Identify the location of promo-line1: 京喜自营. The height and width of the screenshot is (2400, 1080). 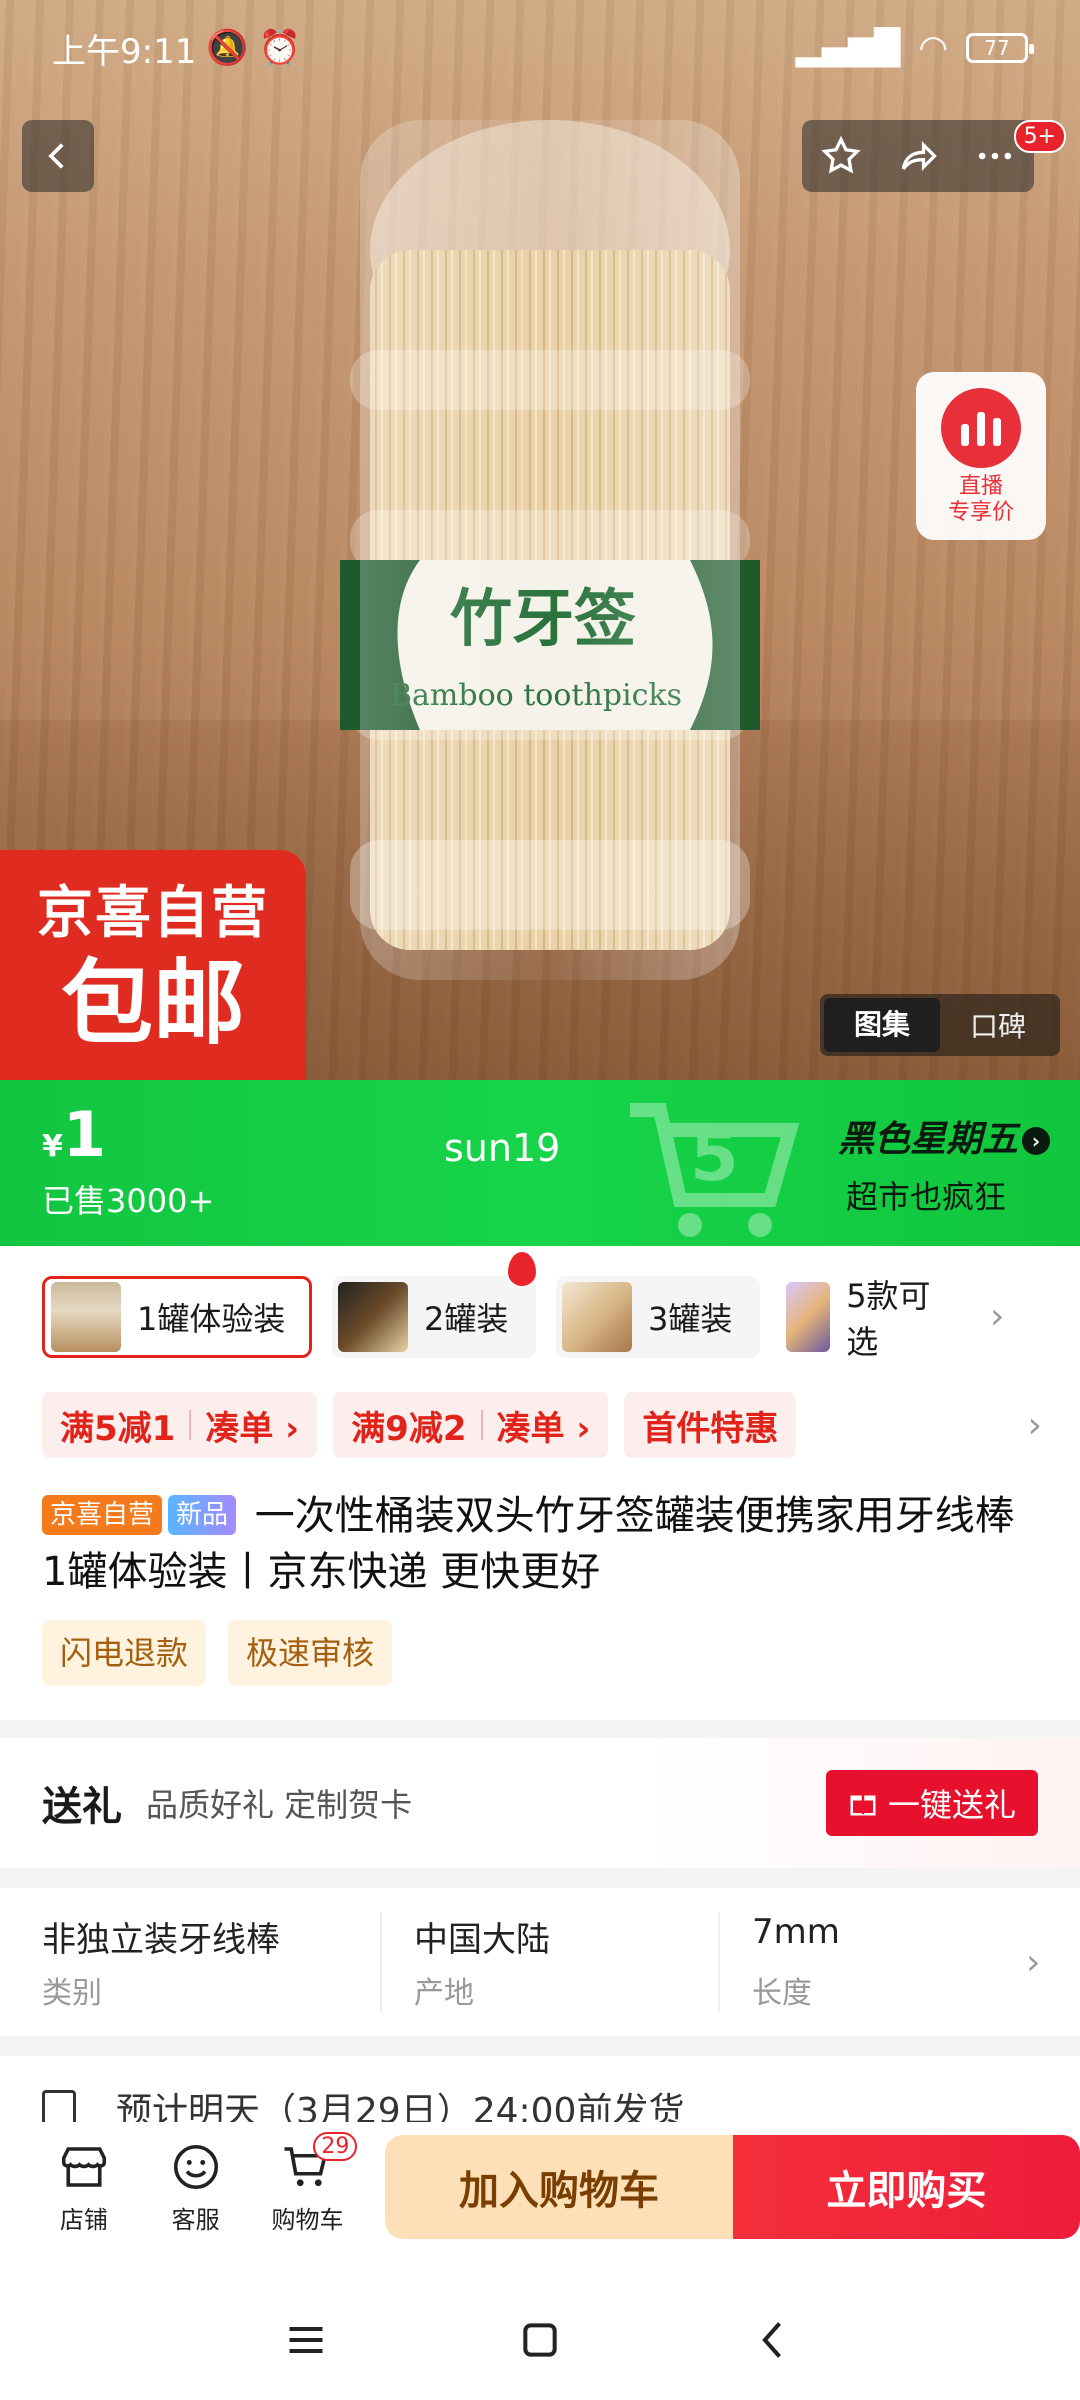
(153, 913).